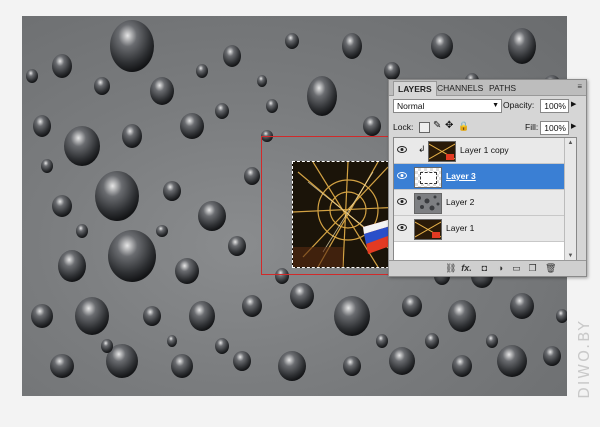 Image resolution: width=600 pixels, height=427 pixels. Describe the element at coordinates (554, 128) in the screenshot. I see `fill-field: 100%` at that location.